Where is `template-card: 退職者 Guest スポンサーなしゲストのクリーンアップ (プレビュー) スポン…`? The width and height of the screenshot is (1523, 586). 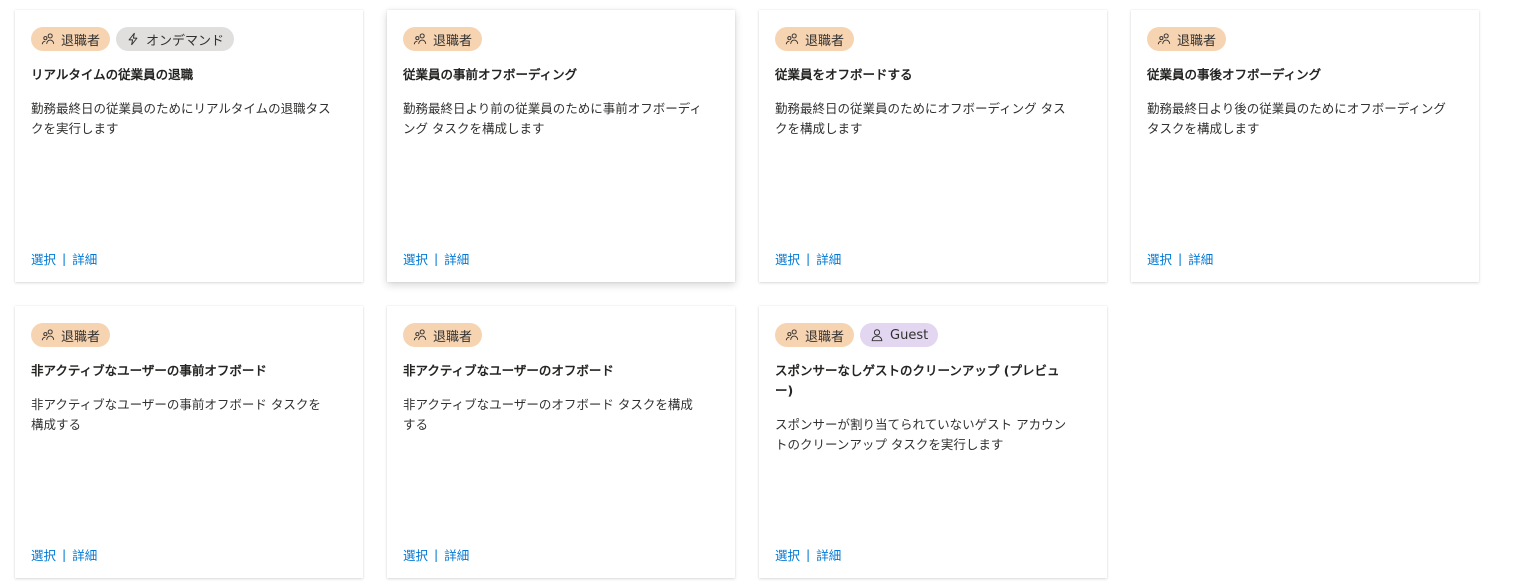
template-card: 退職者 Guest スポンサーなしゲストのクリーンアップ (プレビュー) スポン… is located at coordinates (933, 442).